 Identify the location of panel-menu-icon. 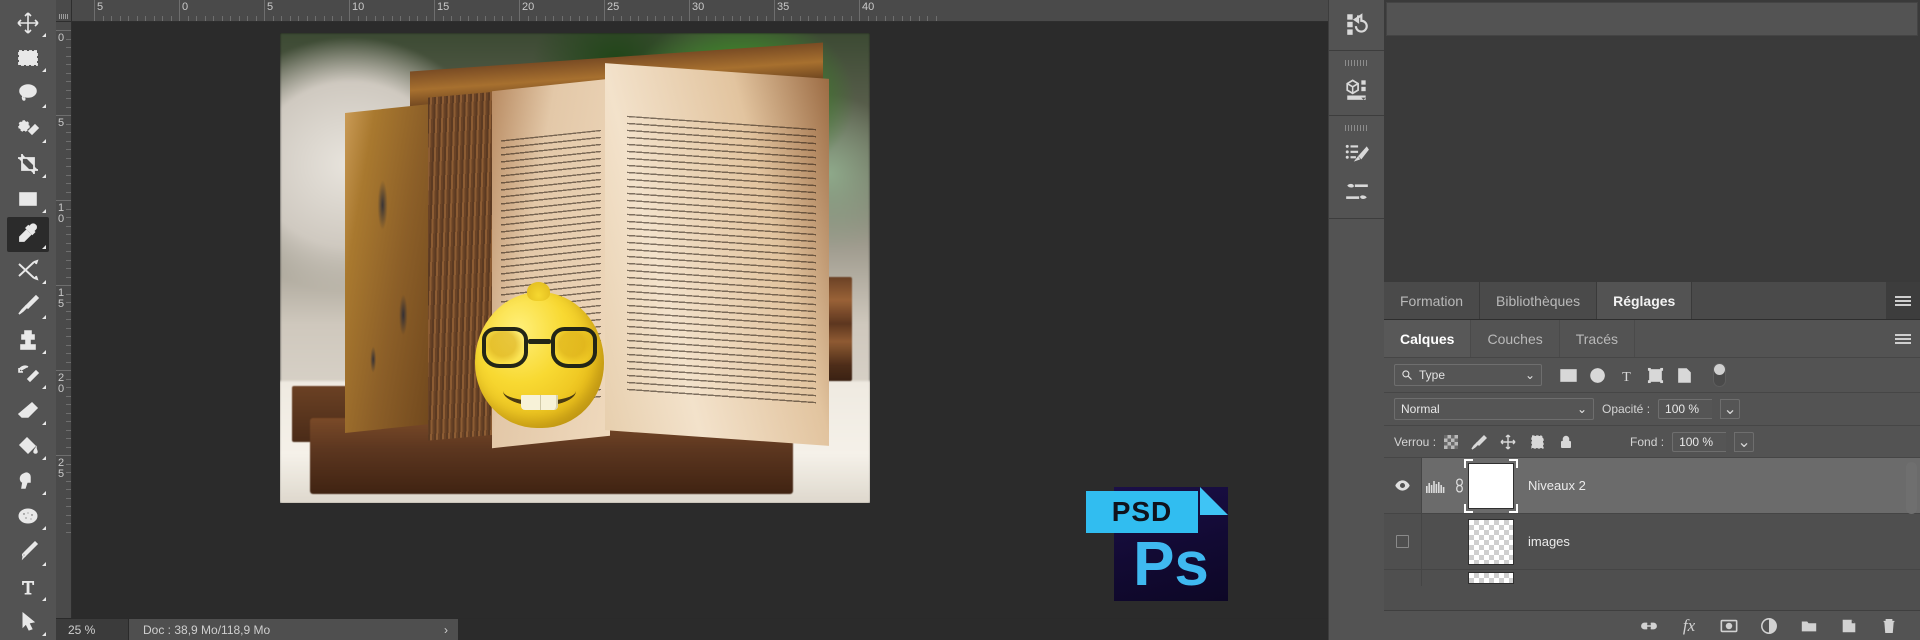
(1903, 300).